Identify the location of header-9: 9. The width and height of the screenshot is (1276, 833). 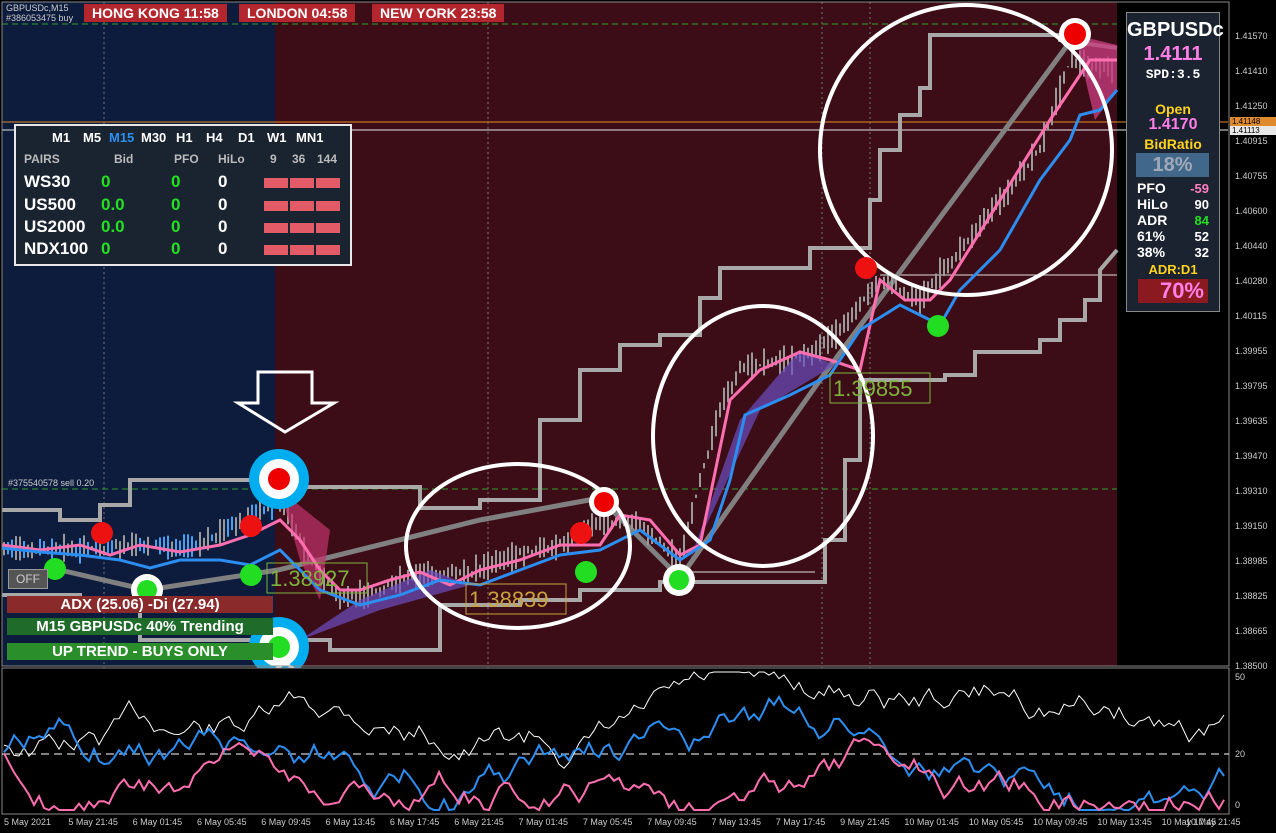
(273, 159).